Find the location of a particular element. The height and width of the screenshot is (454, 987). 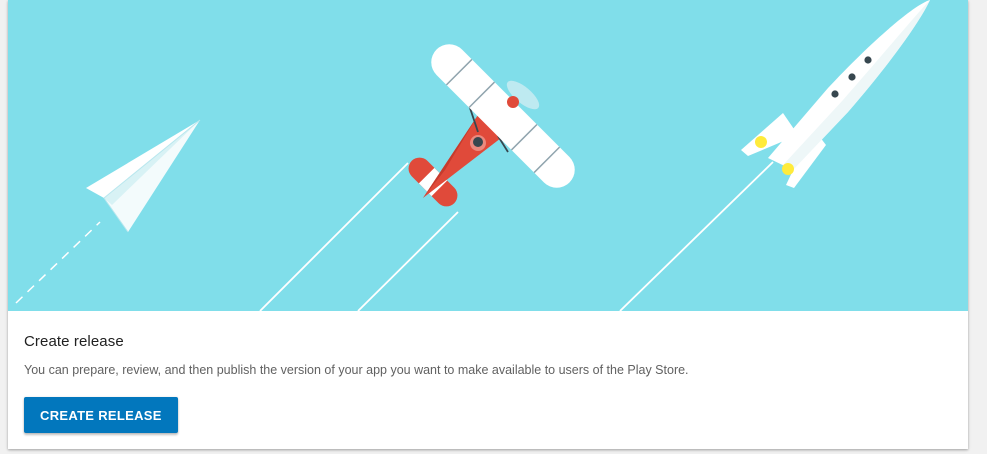

card-title: Create release is located at coordinates (74, 341).